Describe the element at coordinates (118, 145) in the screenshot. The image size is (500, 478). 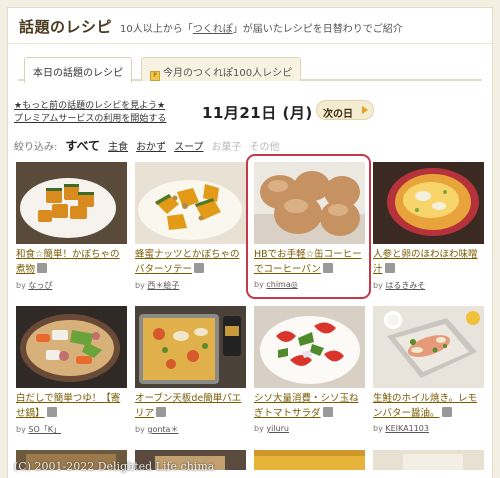
I see `filter-staple: 主食` at that location.